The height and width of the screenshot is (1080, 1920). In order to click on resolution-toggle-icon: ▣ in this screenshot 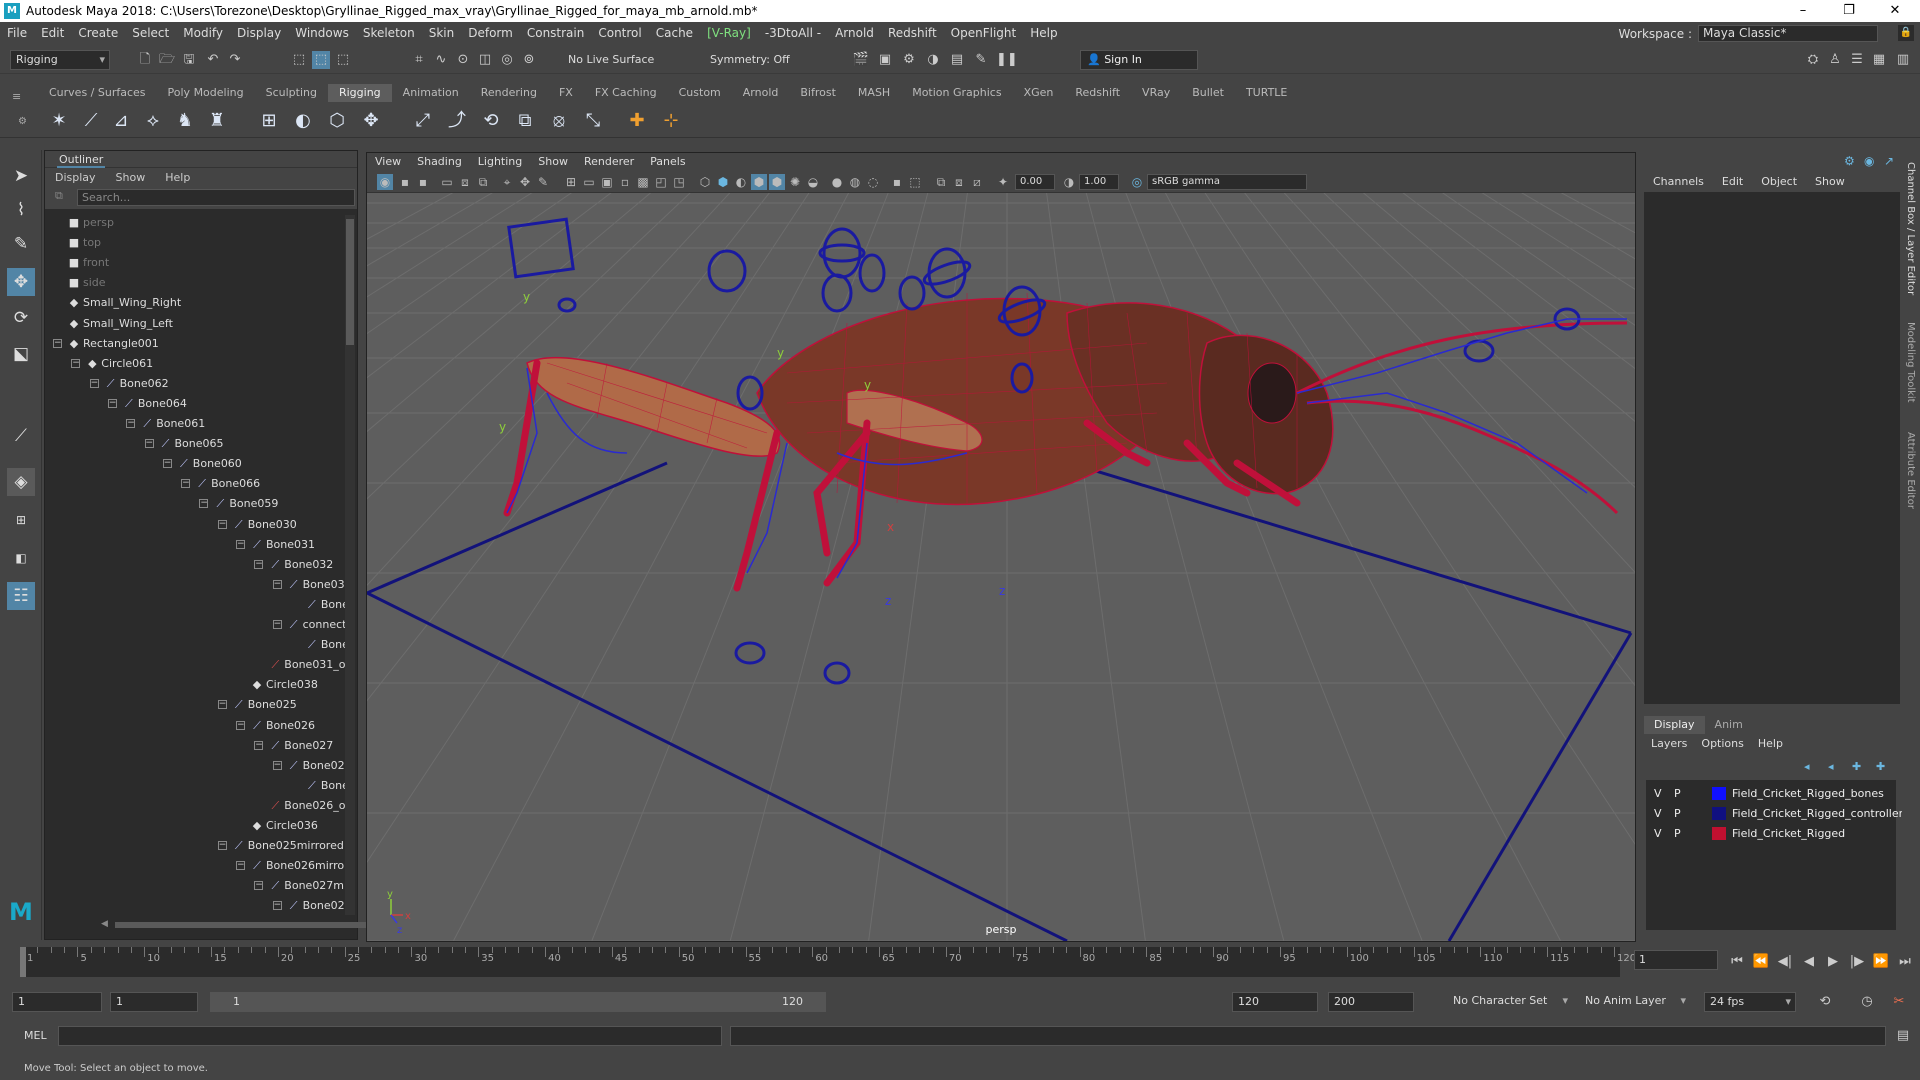, I will do `click(607, 182)`.